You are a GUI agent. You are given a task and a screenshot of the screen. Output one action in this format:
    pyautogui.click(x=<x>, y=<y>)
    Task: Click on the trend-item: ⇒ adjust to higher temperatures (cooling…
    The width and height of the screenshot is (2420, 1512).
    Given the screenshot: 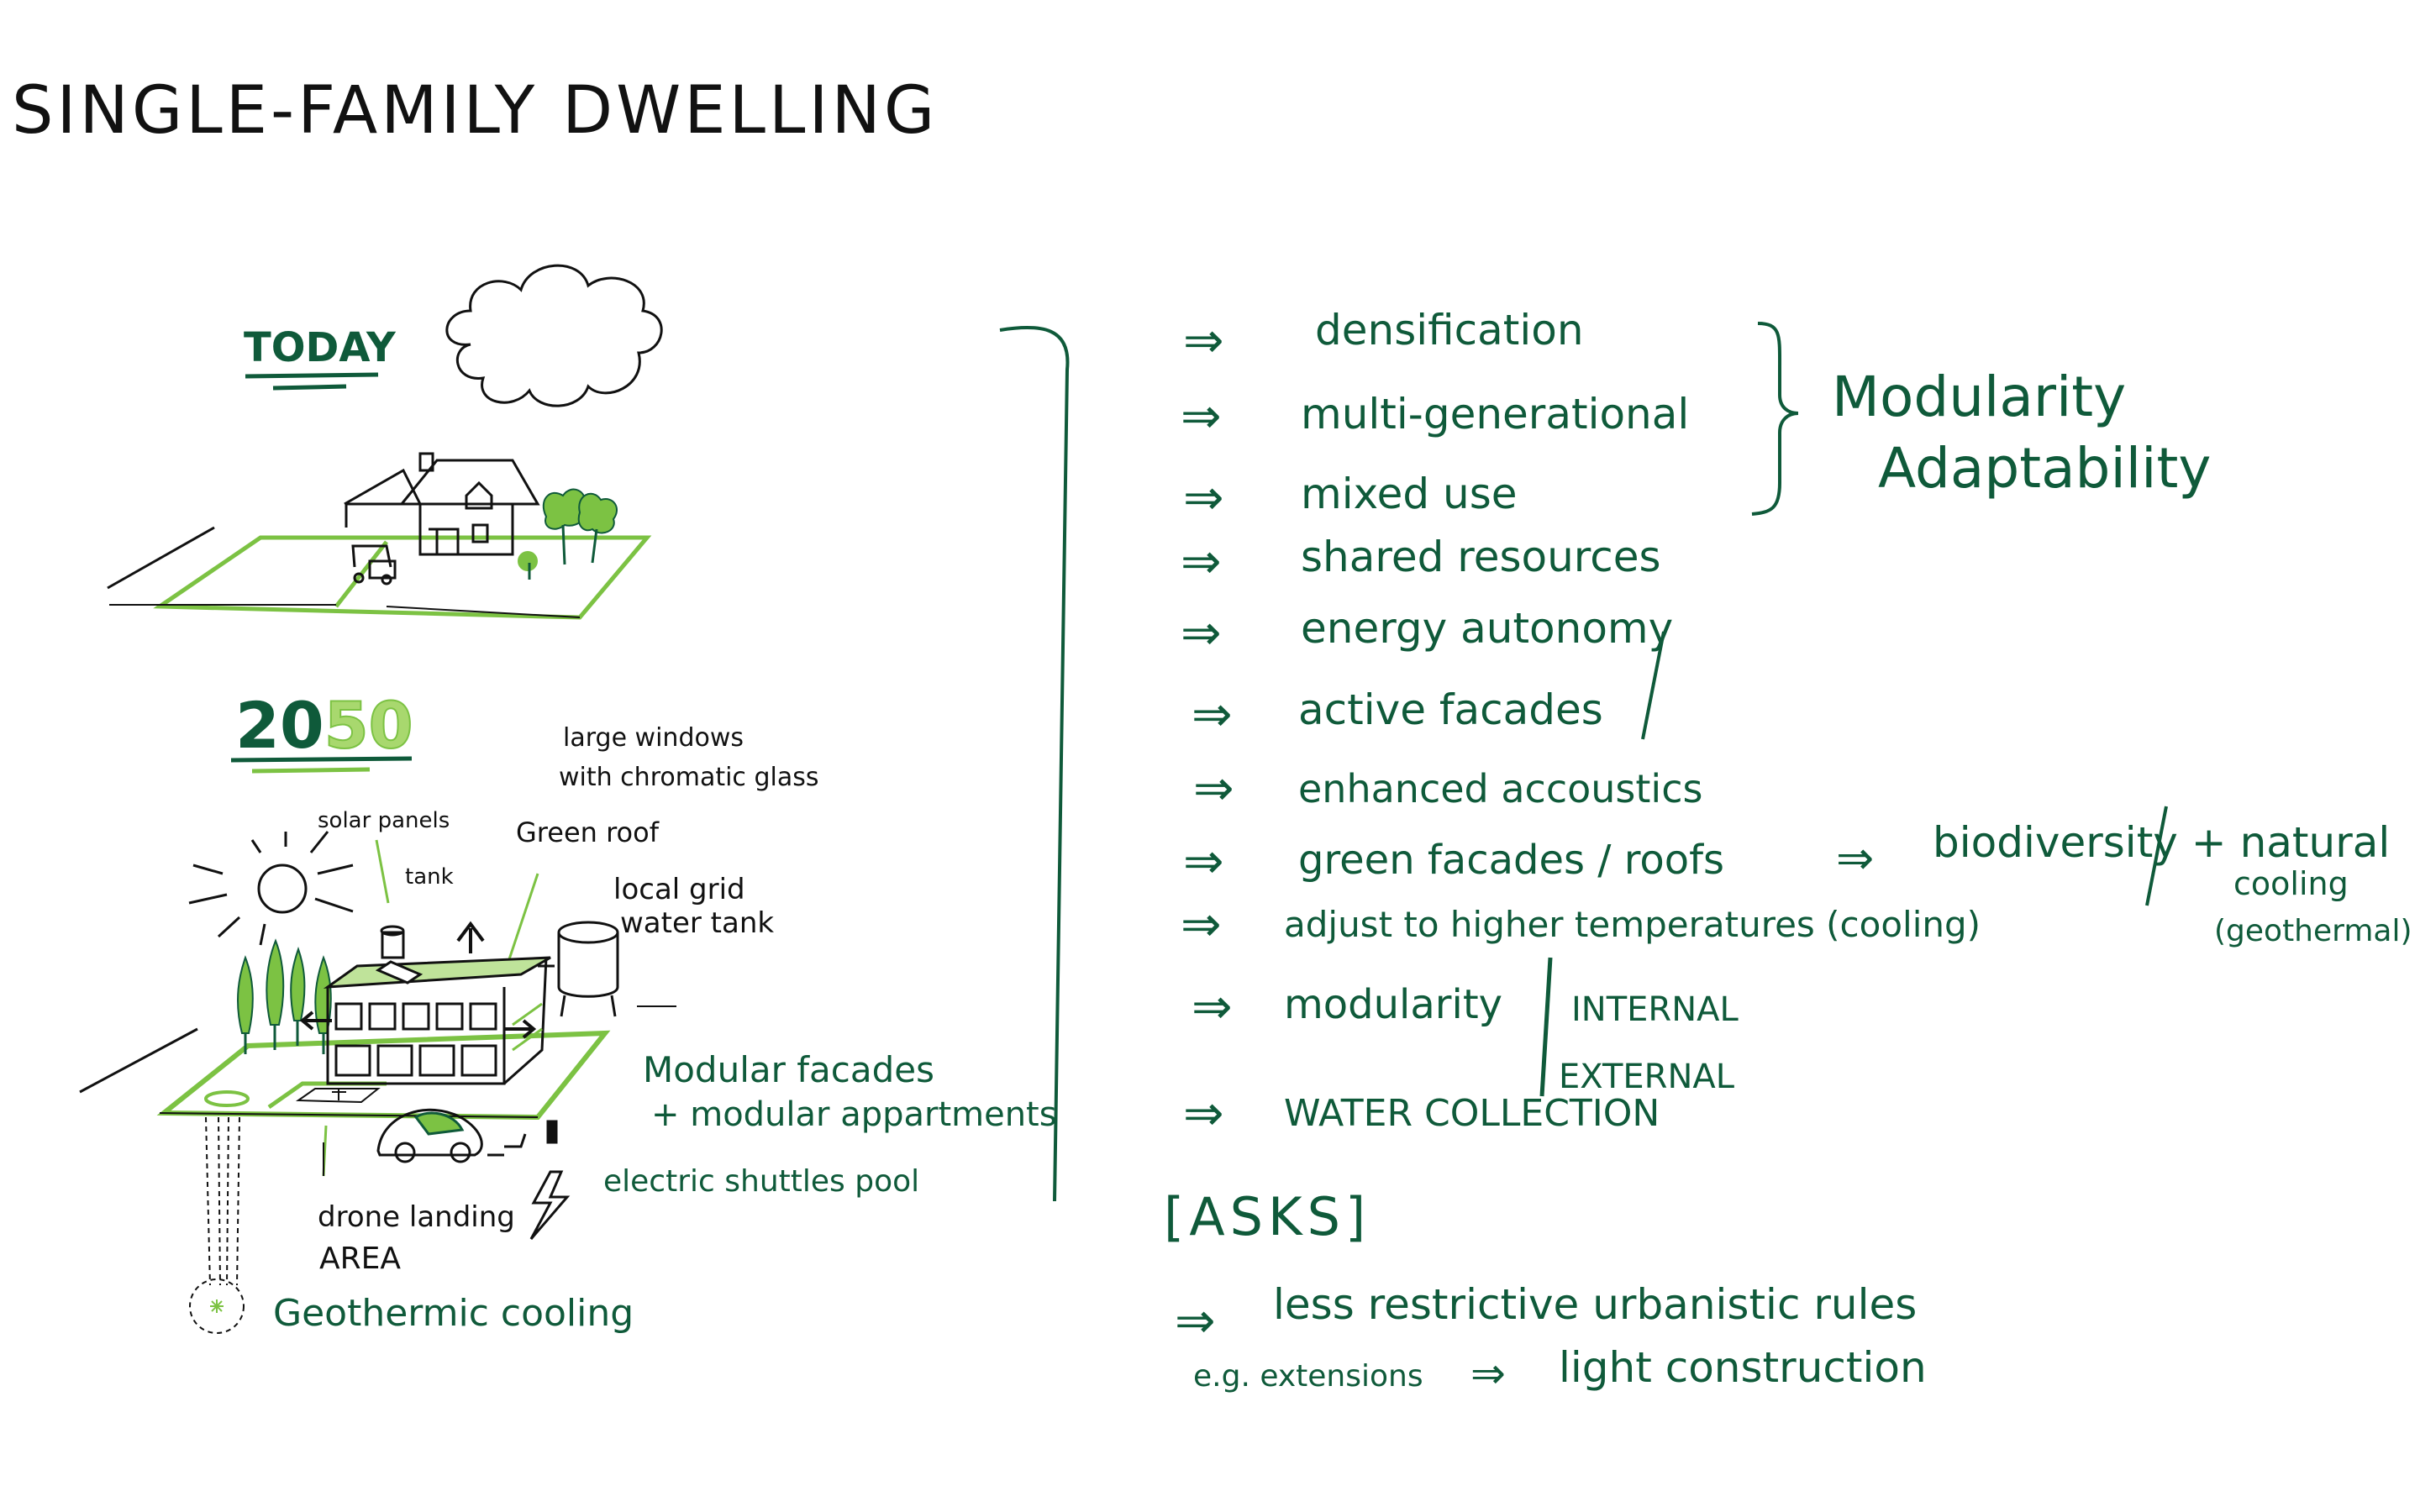 What is the action you would take?
    pyautogui.click(x=1581, y=924)
    